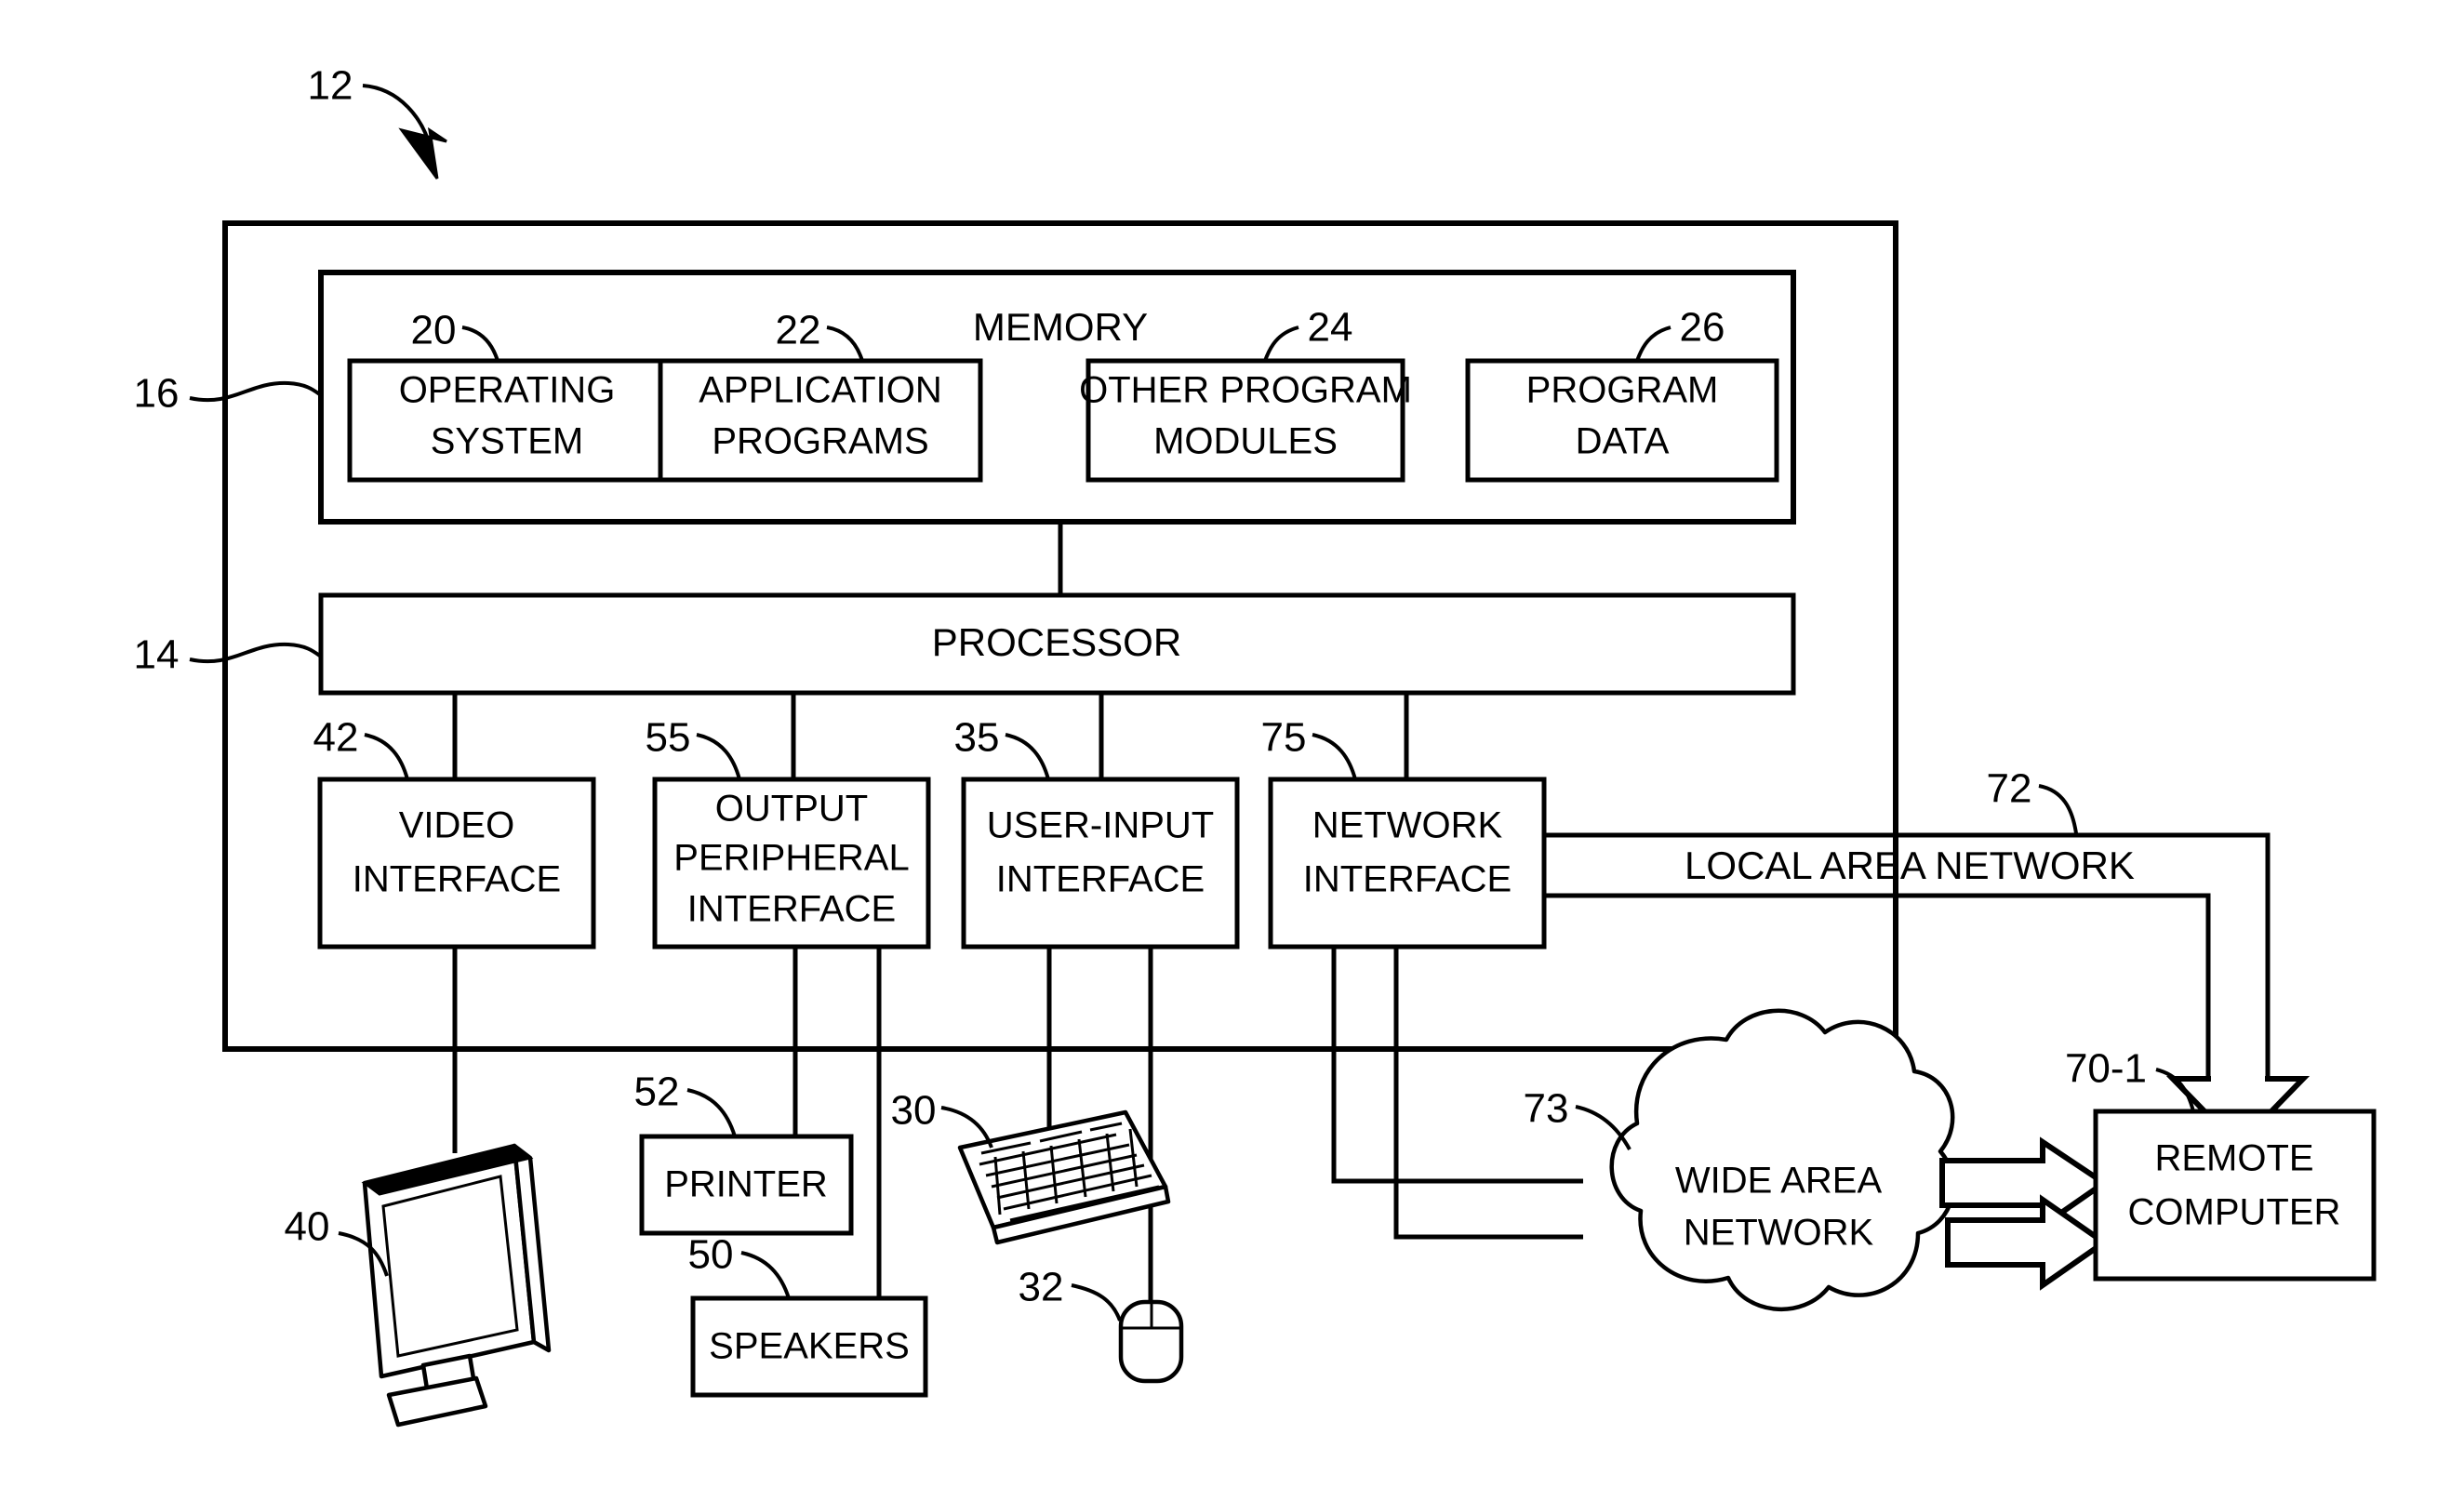  What do you see at coordinates (1457, 1065) in the screenshot?
I see `network-interface-to-wan-upper` at bounding box center [1457, 1065].